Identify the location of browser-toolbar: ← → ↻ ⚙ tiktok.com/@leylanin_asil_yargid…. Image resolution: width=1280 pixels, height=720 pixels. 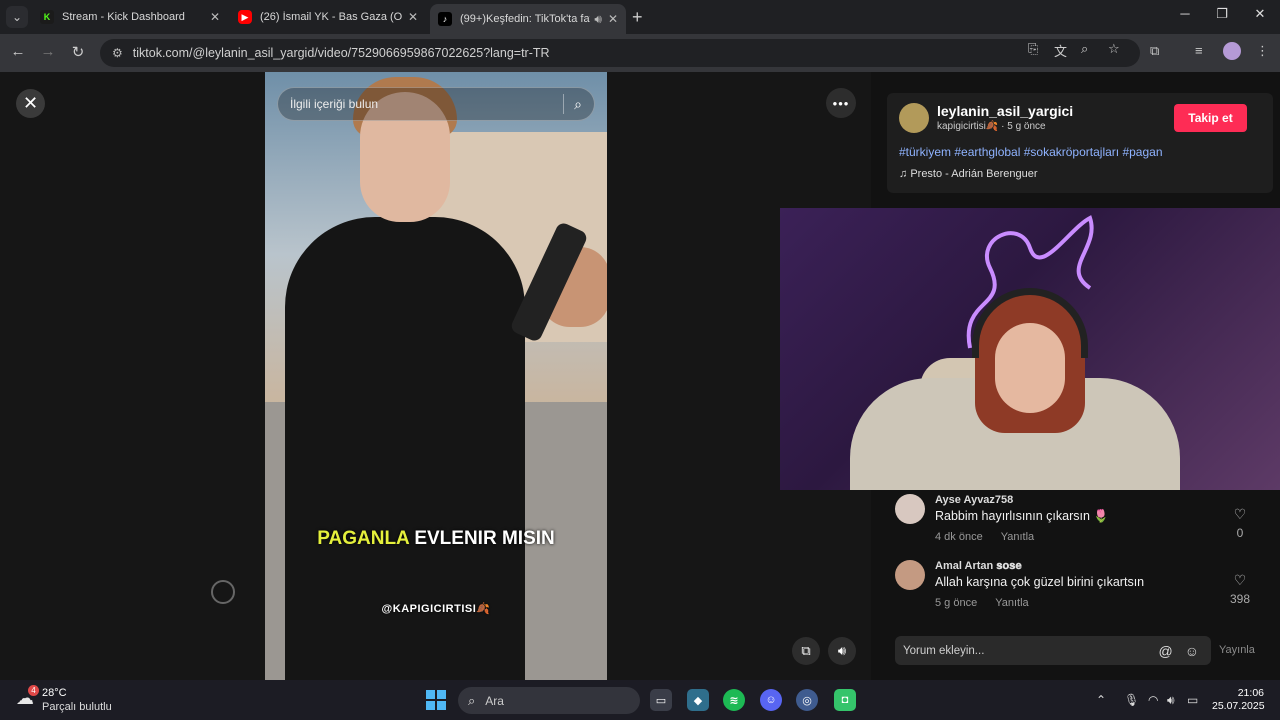
(640, 53).